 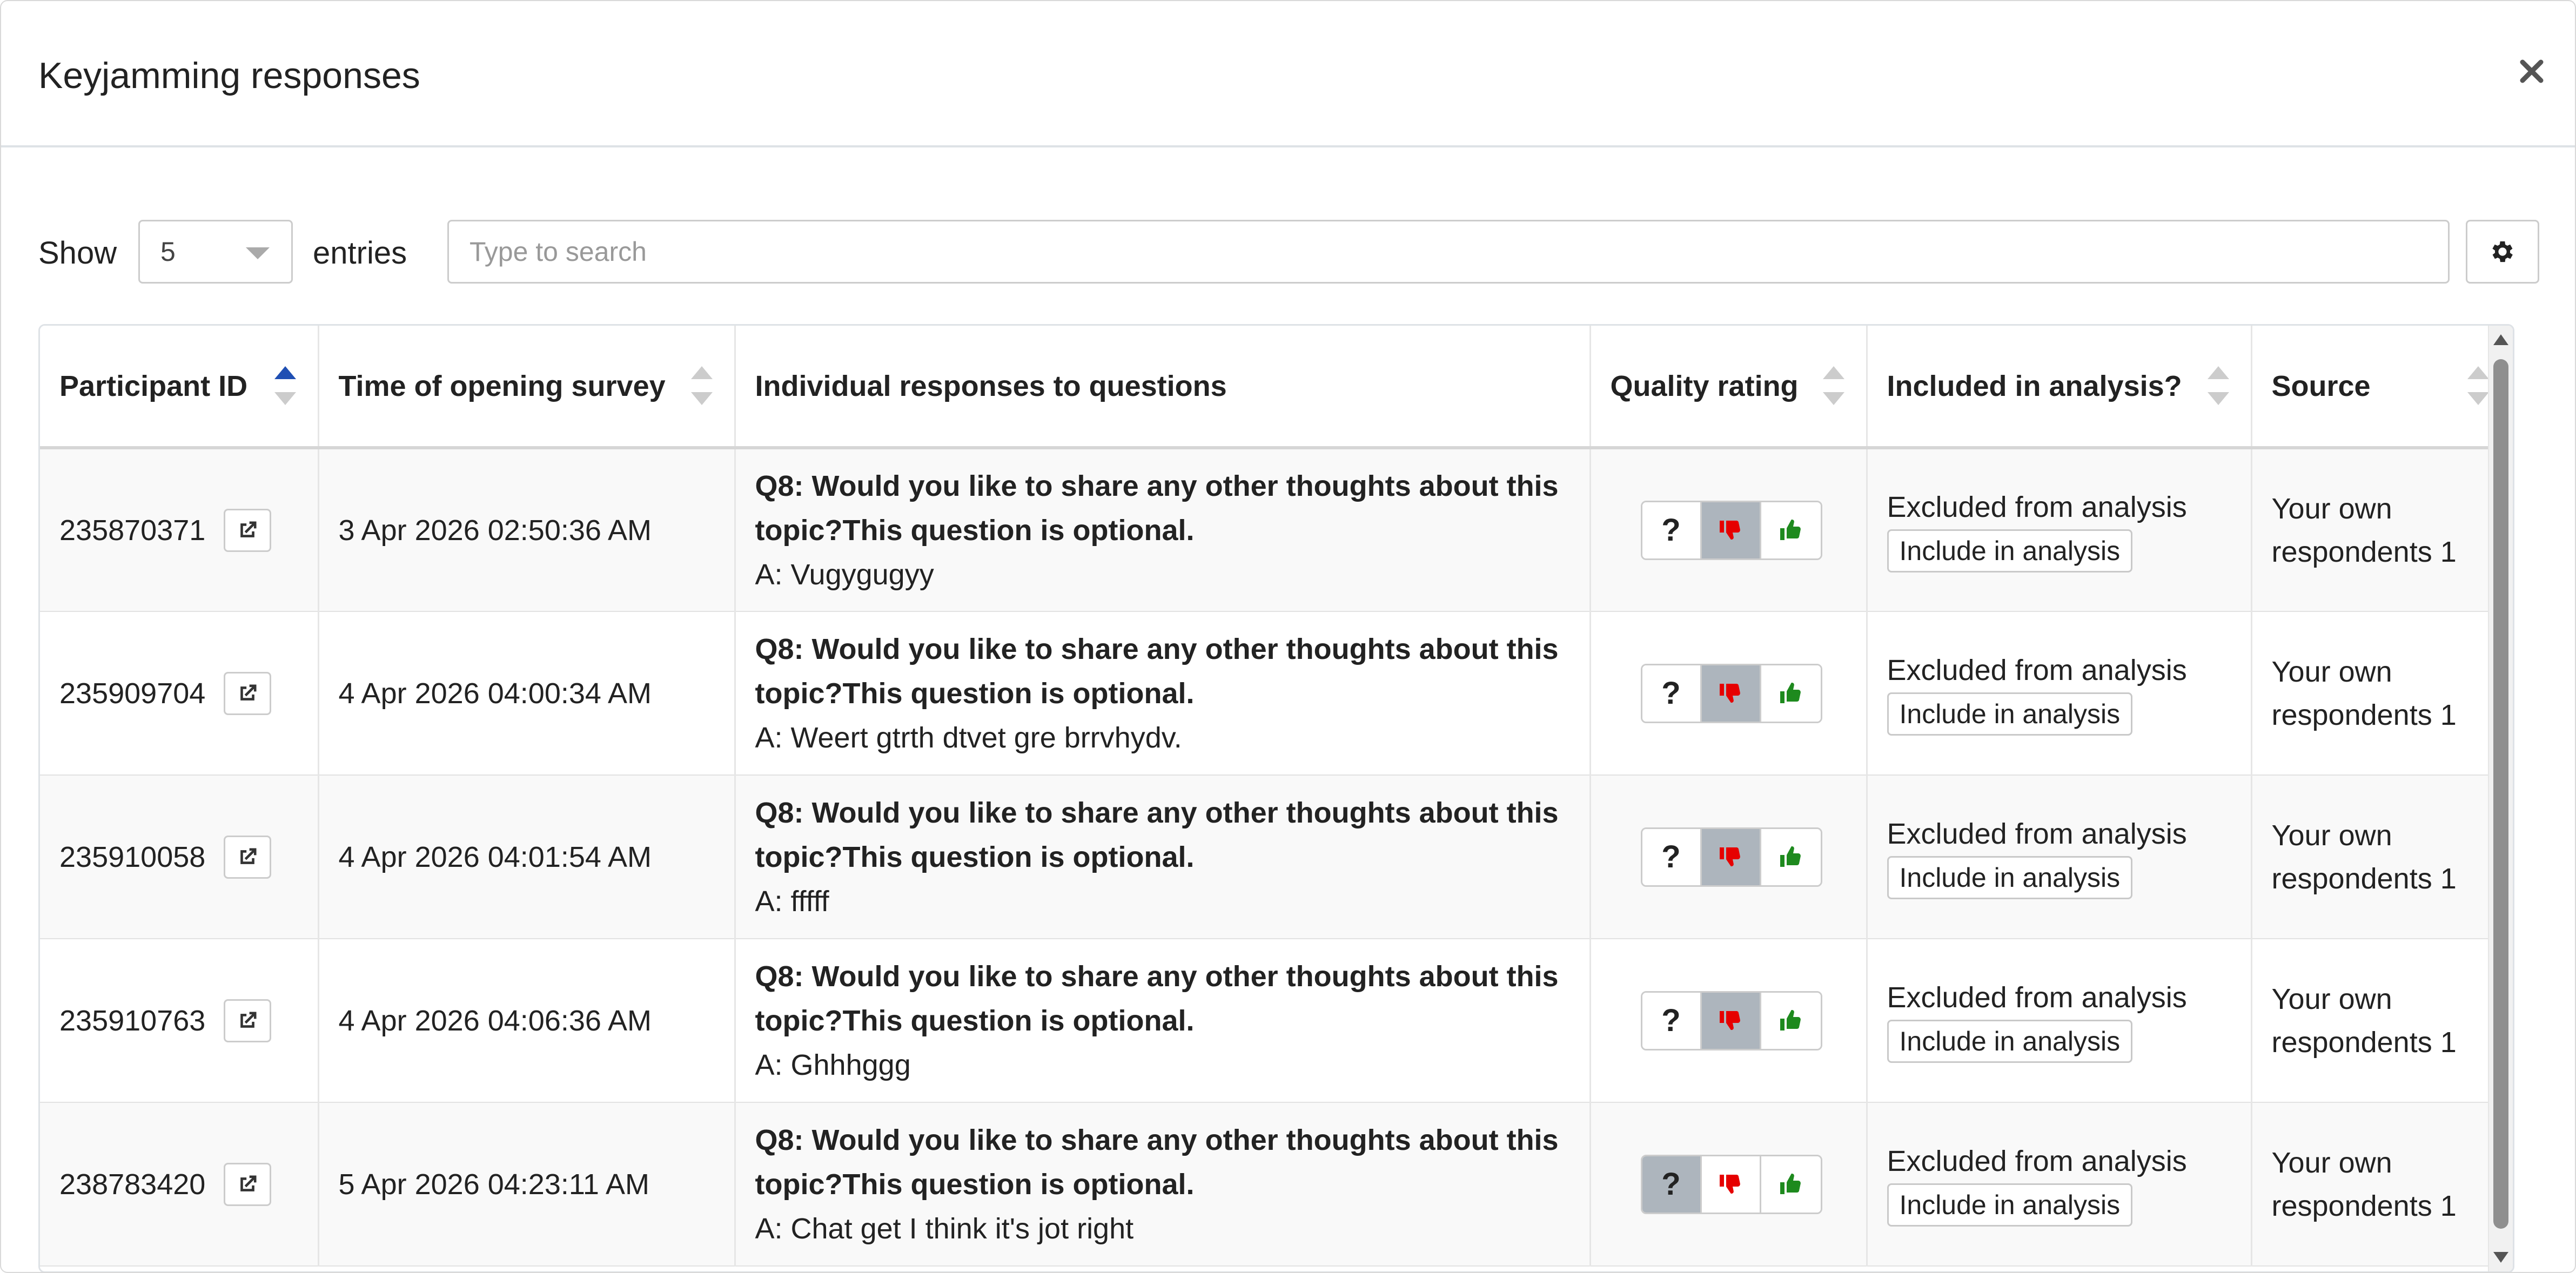 I want to click on search-input, so click(x=1449, y=252).